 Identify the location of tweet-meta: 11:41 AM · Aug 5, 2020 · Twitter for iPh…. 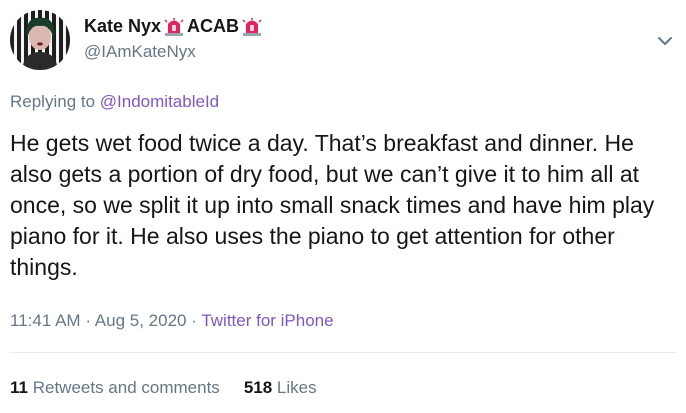
(172, 321).